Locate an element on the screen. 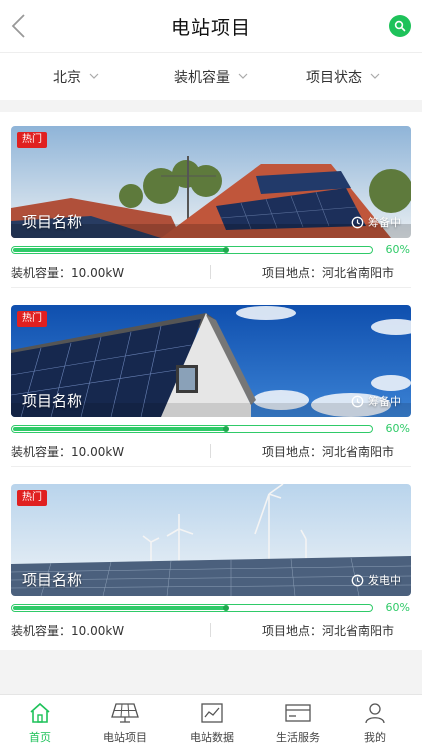  tab-home-label: 首页 is located at coordinates (40, 737).